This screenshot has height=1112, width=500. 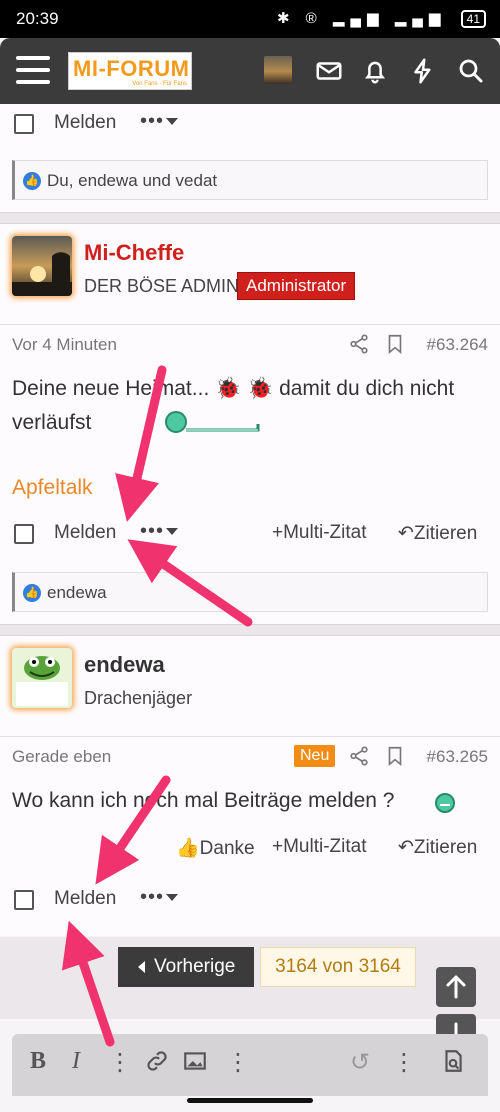 I want to click on more-options-icon: ⋮, so click(x=404, y=1062).